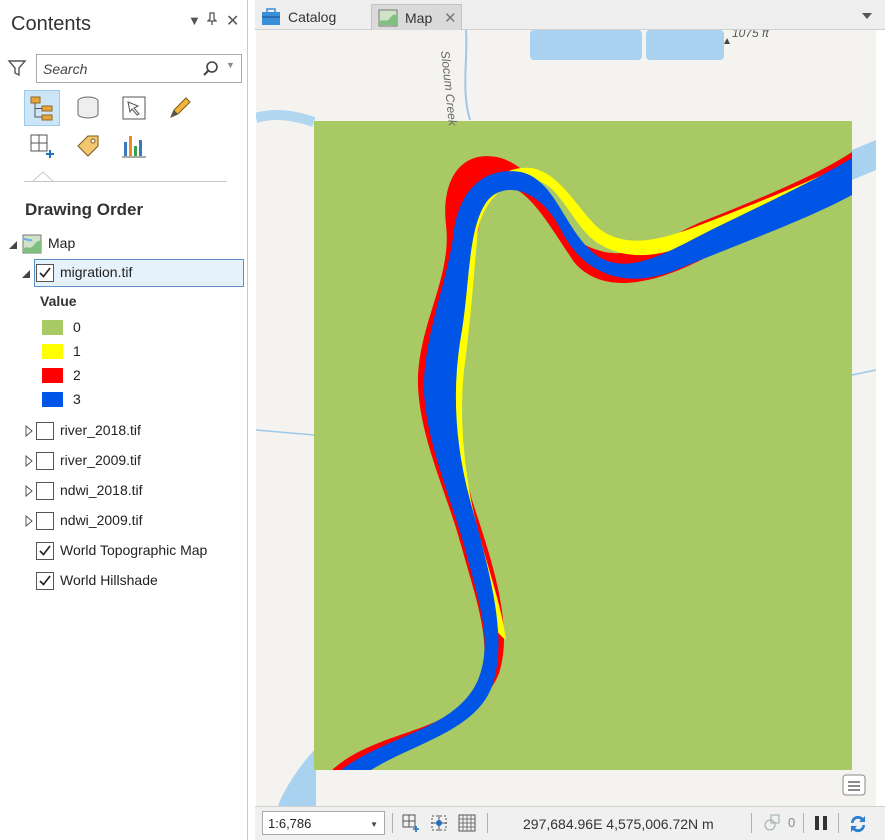 This screenshot has height=840, width=885. What do you see at coordinates (792, 822) in the screenshot?
I see `selected-count: 0` at bounding box center [792, 822].